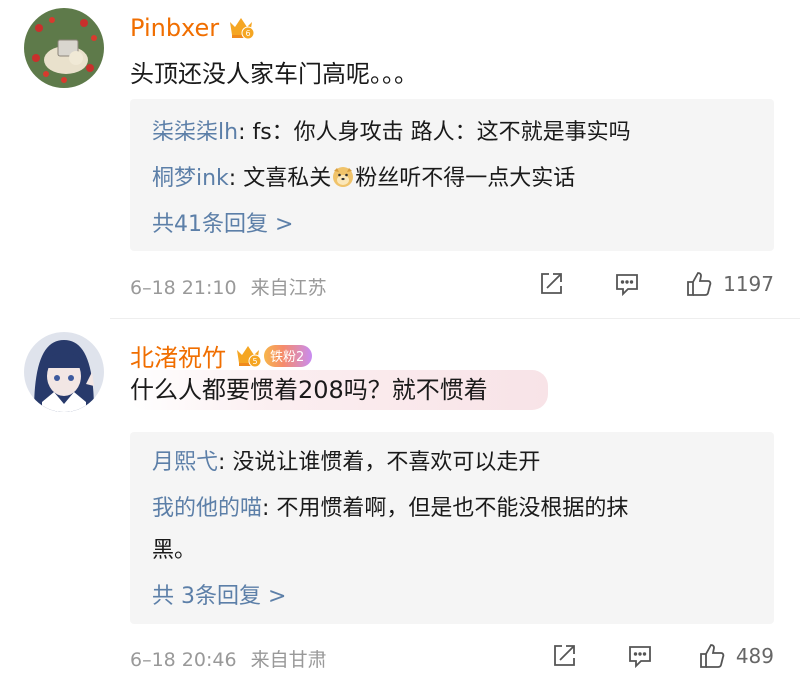 This screenshot has width=800, height=686. I want to click on more-replies-link: 共41条回复 >, so click(452, 225).